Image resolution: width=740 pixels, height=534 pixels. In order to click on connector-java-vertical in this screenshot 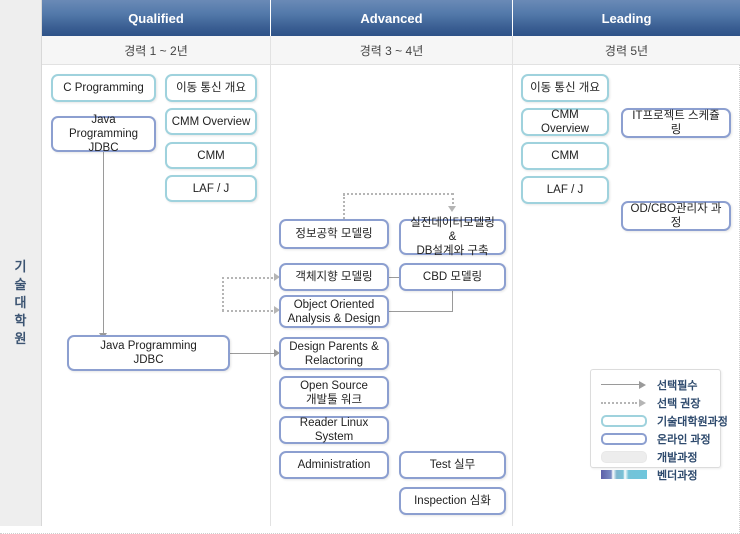, I will do `click(103, 244)`.